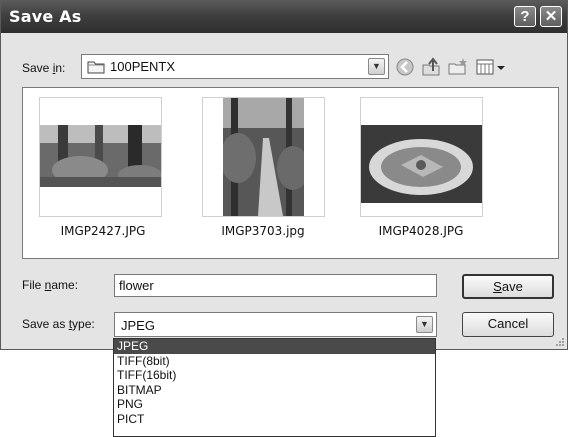 This screenshot has width=569, height=437. What do you see at coordinates (274, 346) in the screenshot?
I see `option-jpeg: JPEG` at bounding box center [274, 346].